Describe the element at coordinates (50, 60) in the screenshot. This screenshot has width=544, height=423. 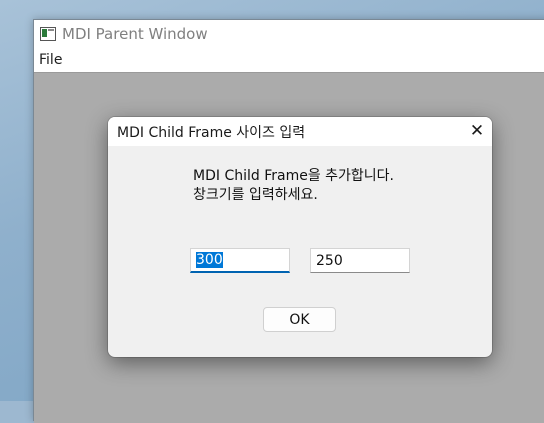
I see `menu-file: File` at that location.